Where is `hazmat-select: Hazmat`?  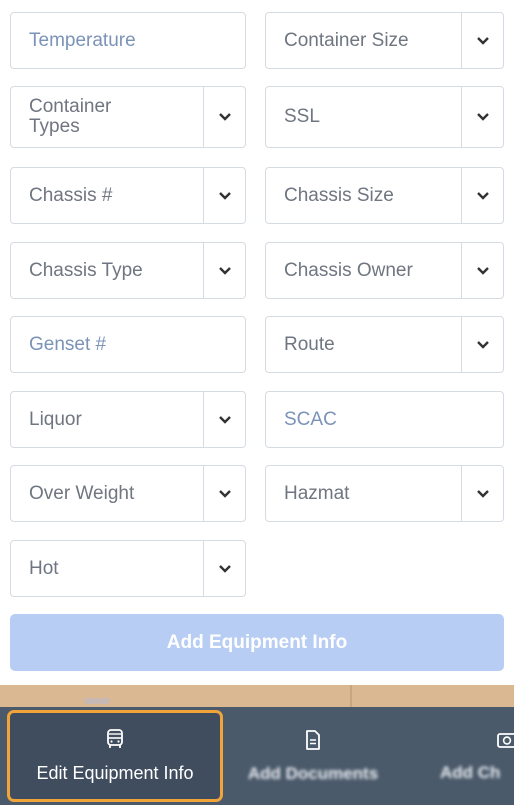
hazmat-select: Hazmat is located at coordinates (384, 493).